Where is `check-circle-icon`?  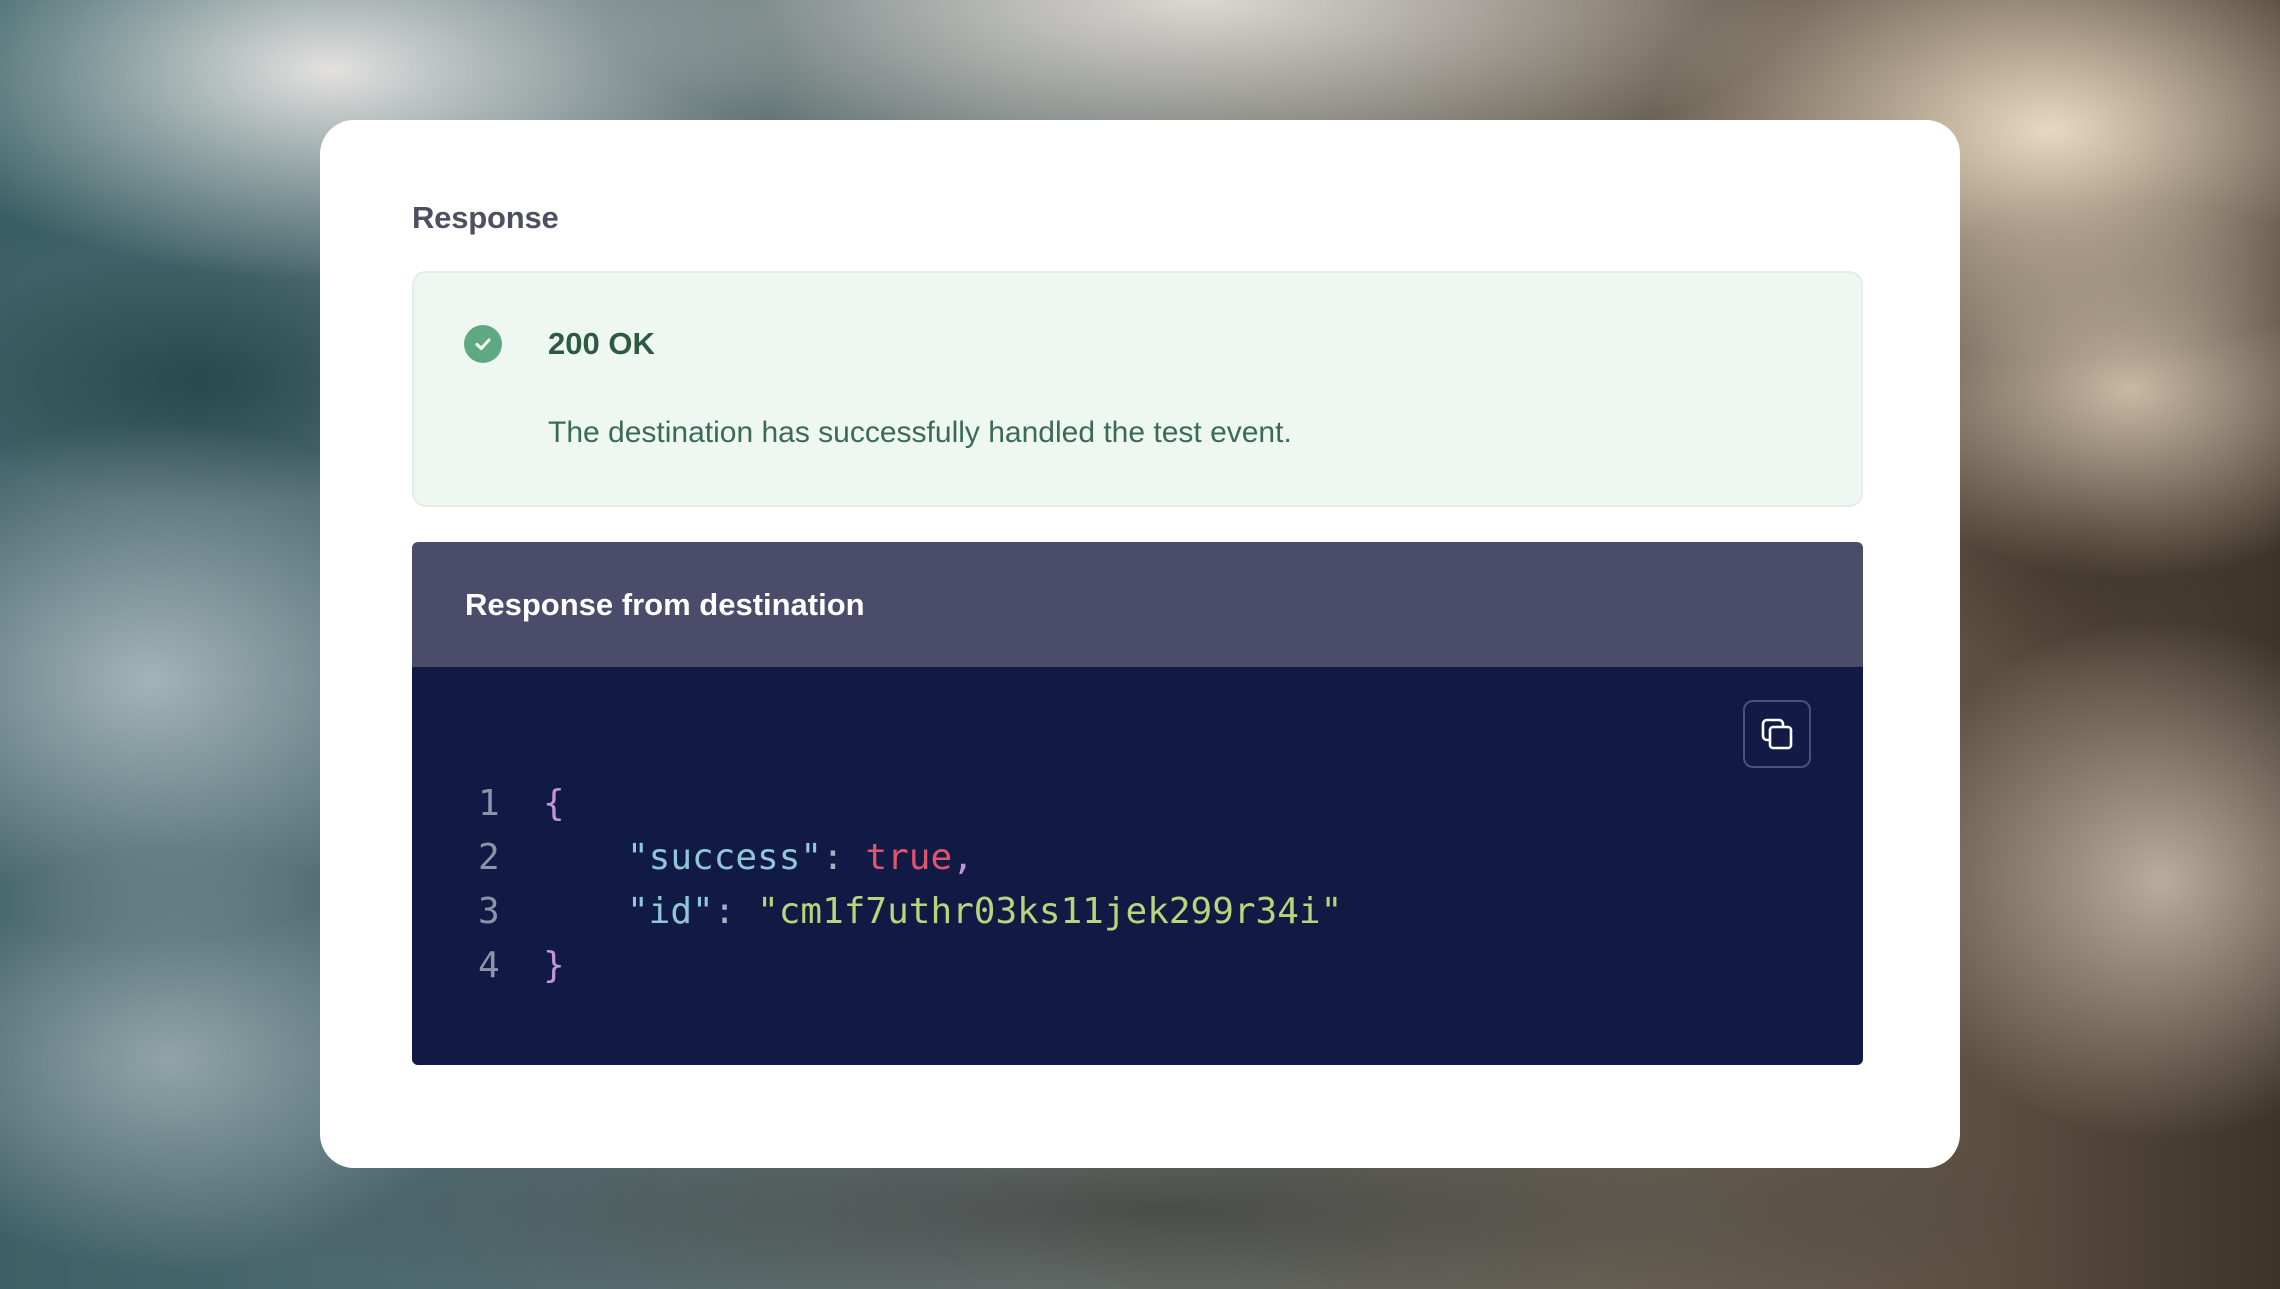
check-circle-icon is located at coordinates (483, 344).